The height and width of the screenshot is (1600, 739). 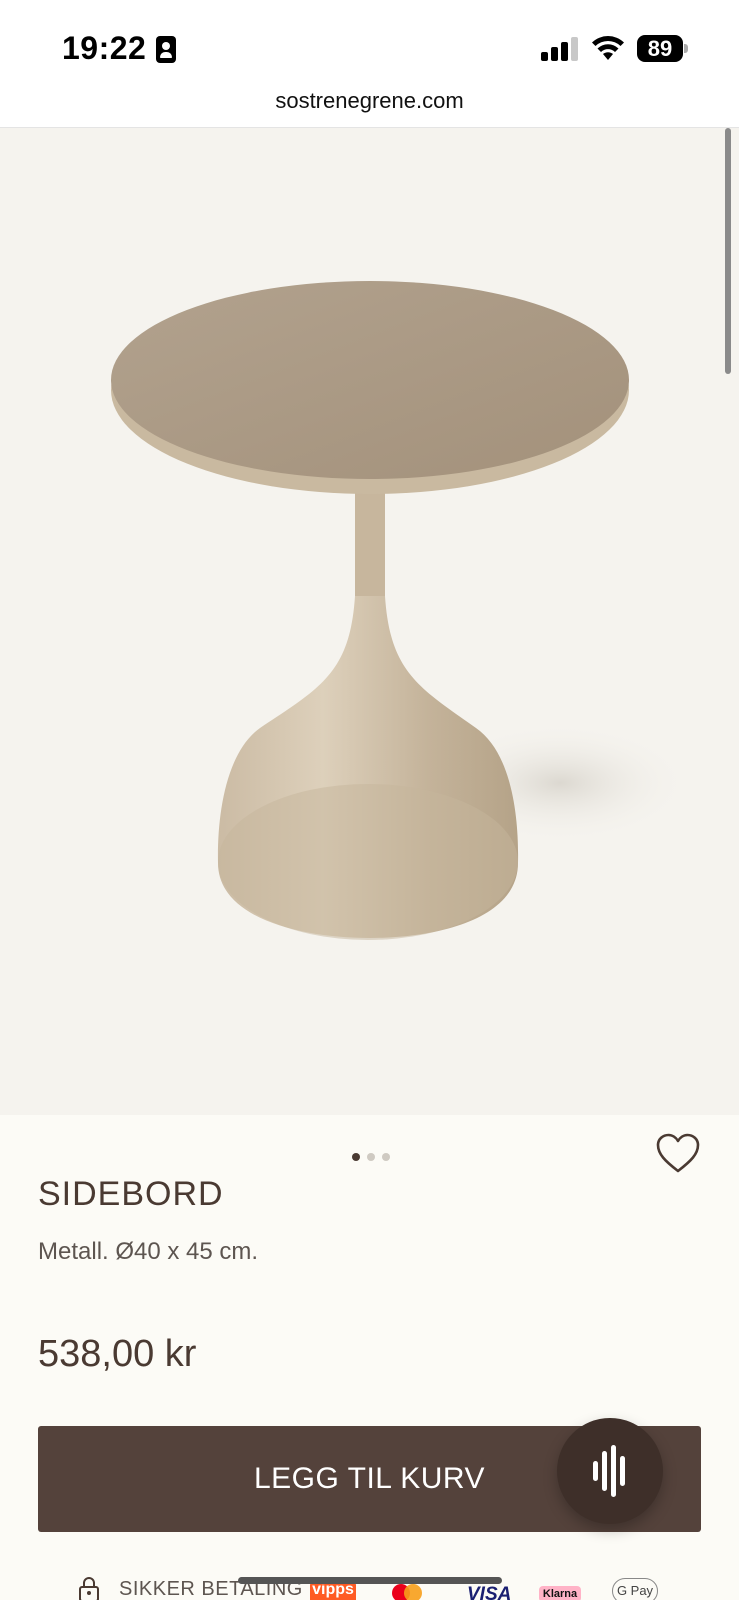 What do you see at coordinates (660, 48) in the screenshot?
I see `battery-level: 89` at bounding box center [660, 48].